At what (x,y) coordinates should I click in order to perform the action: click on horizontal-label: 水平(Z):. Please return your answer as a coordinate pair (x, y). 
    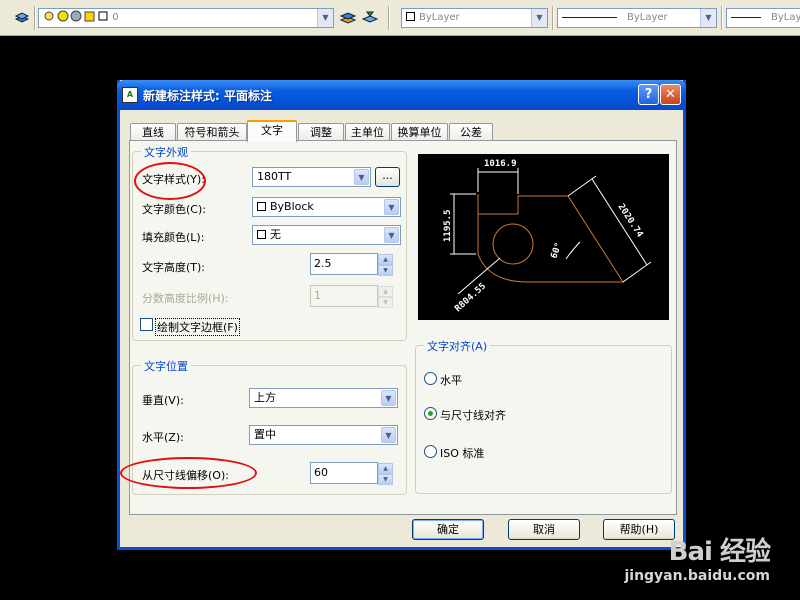
    Looking at the image, I should click on (163, 437).